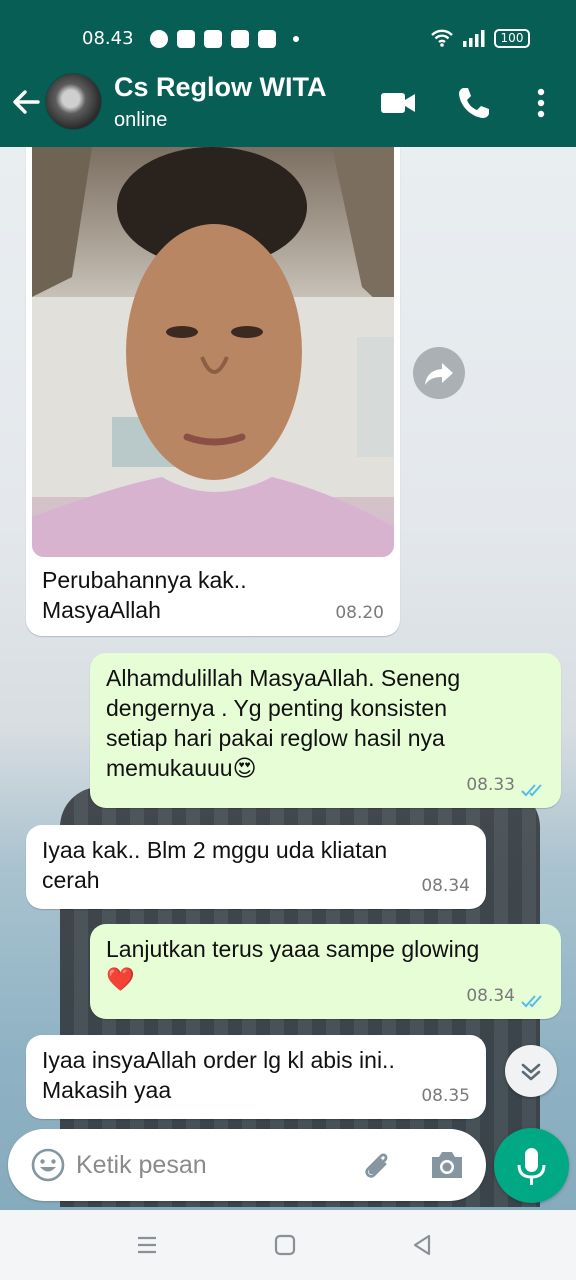 The width and height of the screenshot is (576, 1280). Describe the element at coordinates (490, 785) in the screenshot. I see `message-time: 08.33` at that location.